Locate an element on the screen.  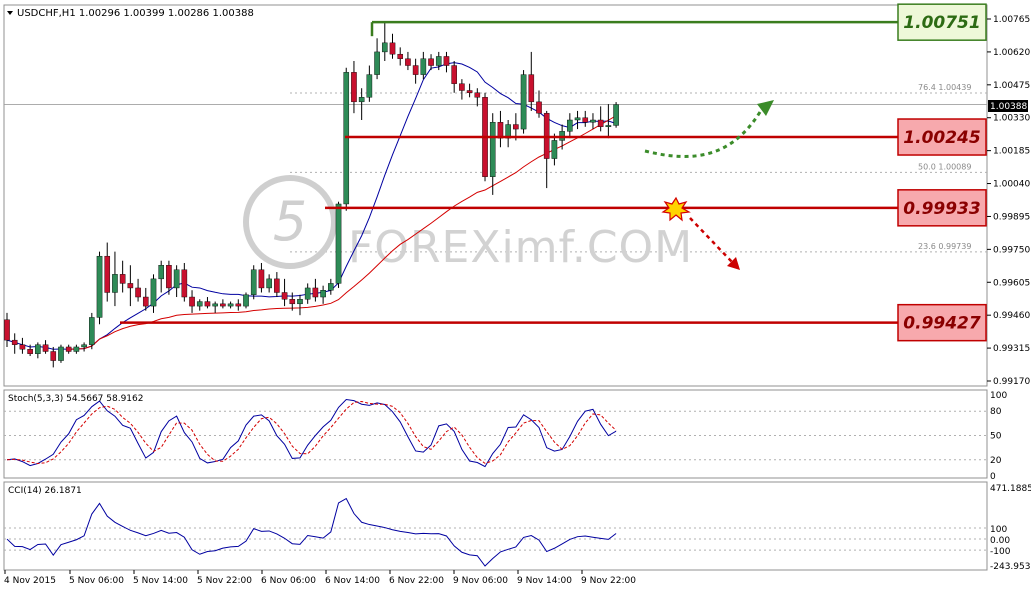
fib-label: 50.0 1.00089 is located at coordinates (944, 166).